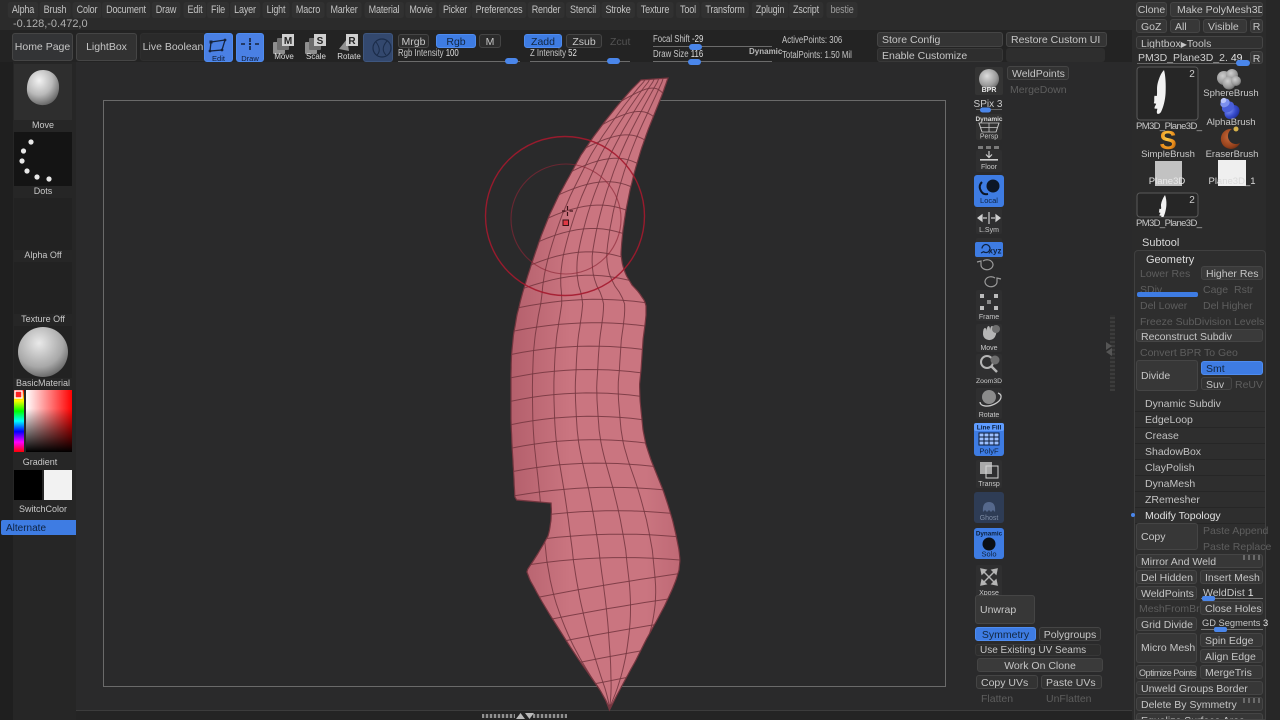 The height and width of the screenshot is (720, 1280). Describe the element at coordinates (1167, 181) in the screenshot. I see `svg-text: Plane3D` at that location.